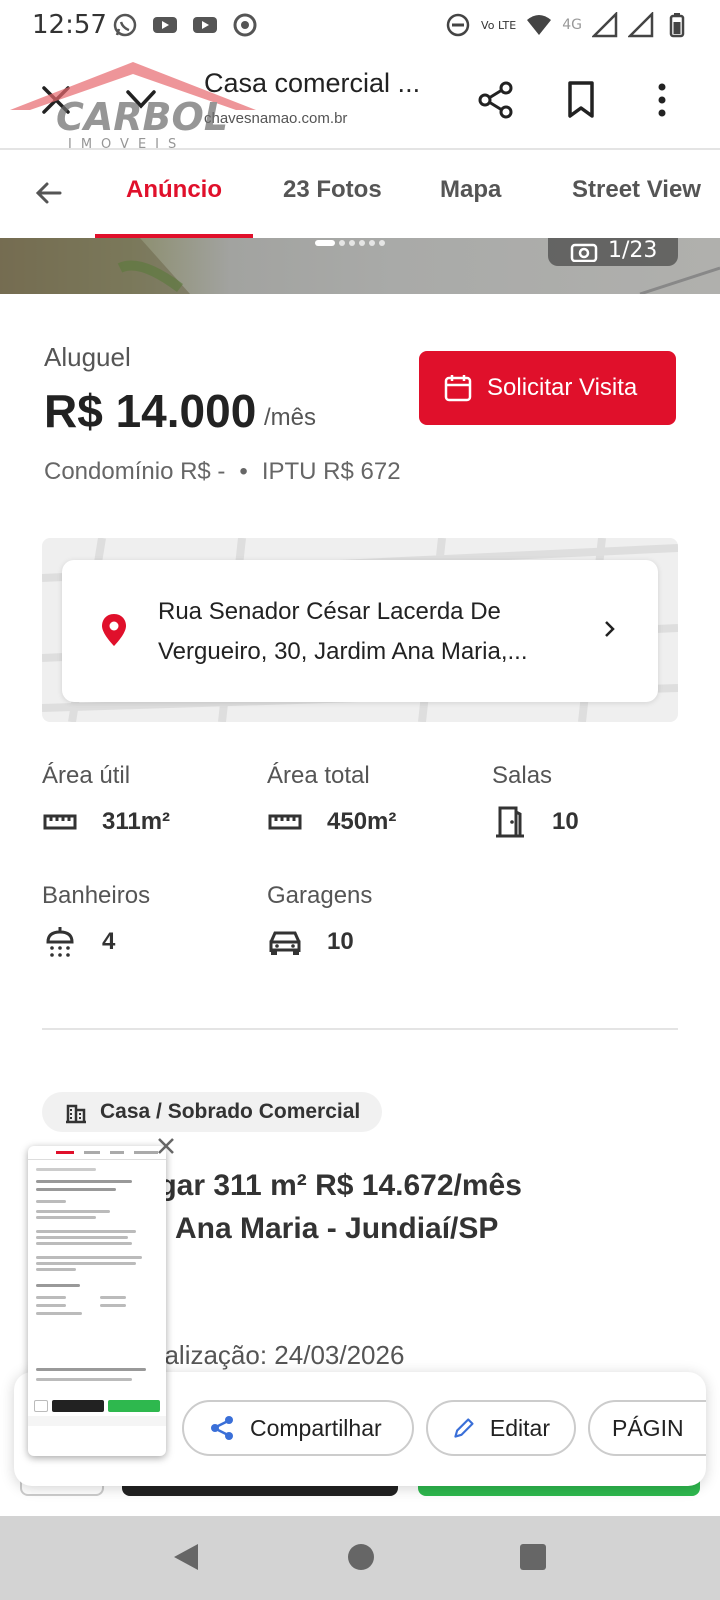 The width and height of the screenshot is (720, 1600). Describe the element at coordinates (87, 357) in the screenshot. I see `price-label: Aluguel` at that location.